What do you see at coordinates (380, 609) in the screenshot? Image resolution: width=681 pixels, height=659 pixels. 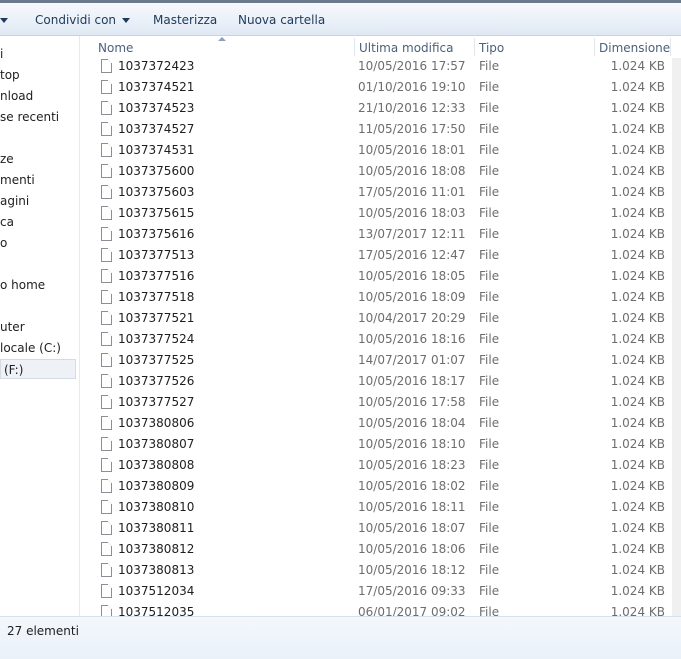 I see `file-row: 1037512035 06/01/2017 09:02 File 1.024 KB` at bounding box center [380, 609].